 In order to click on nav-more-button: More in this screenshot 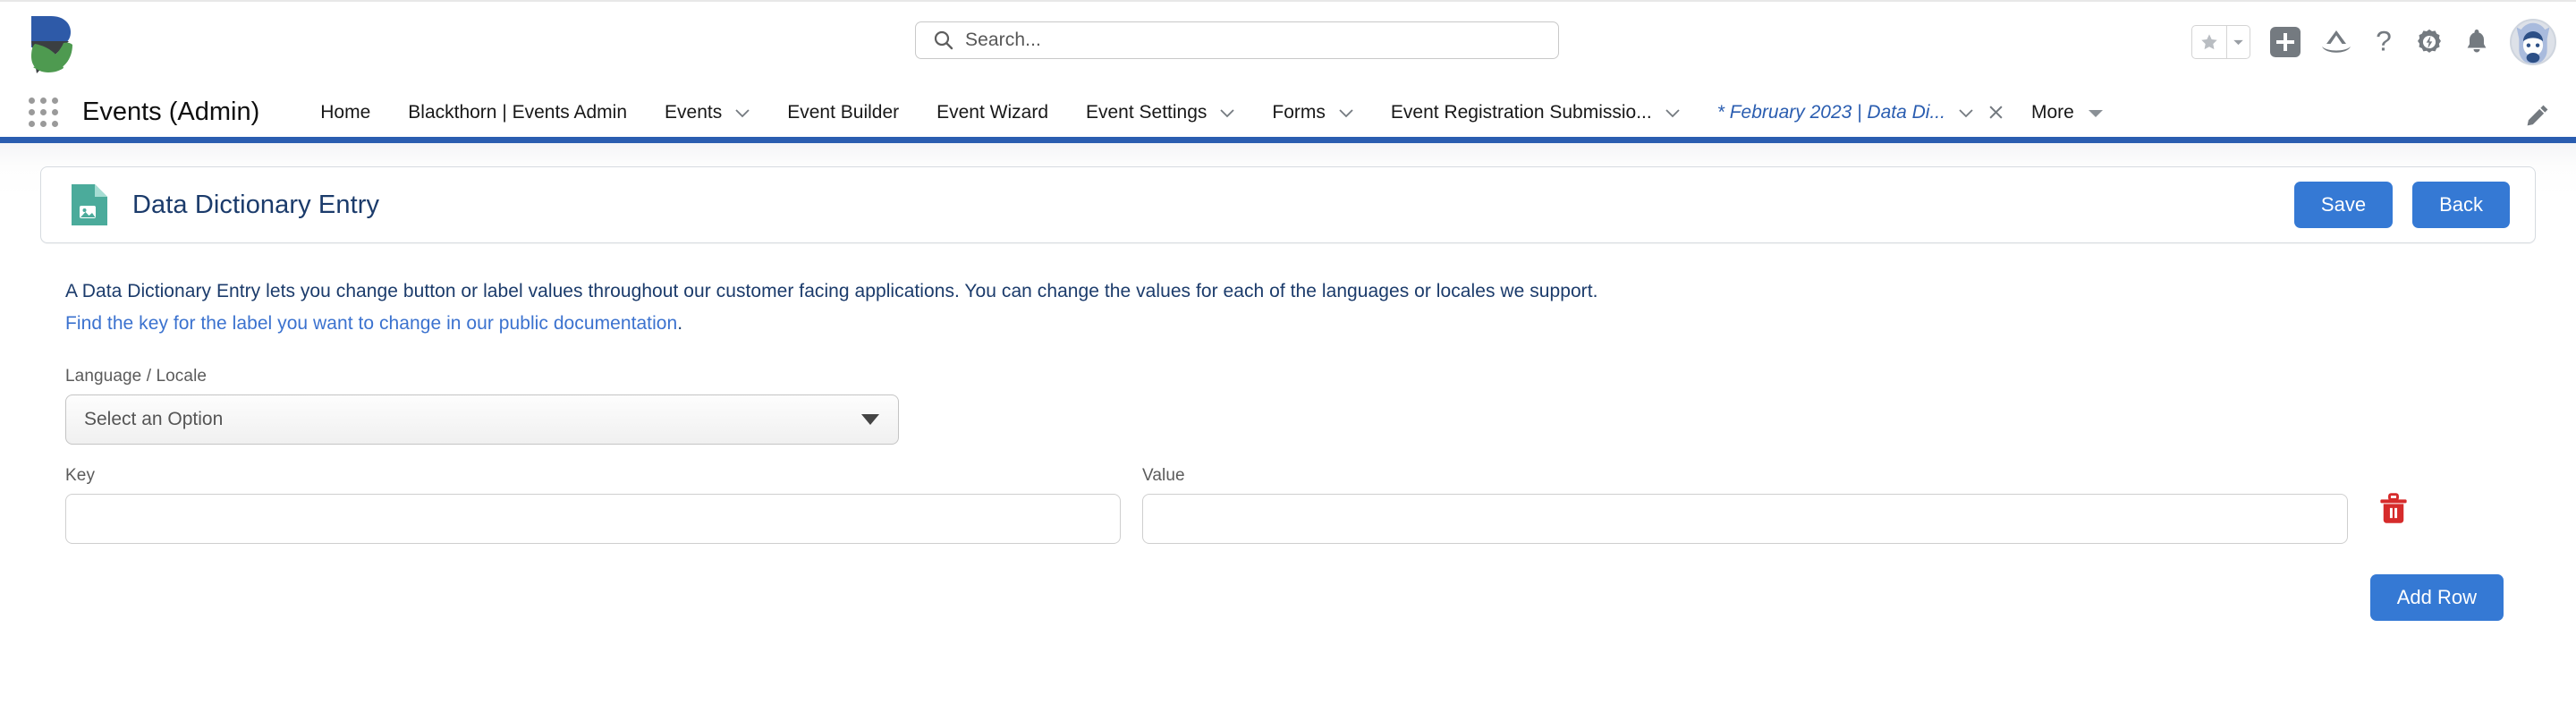, I will do `click(2067, 113)`.